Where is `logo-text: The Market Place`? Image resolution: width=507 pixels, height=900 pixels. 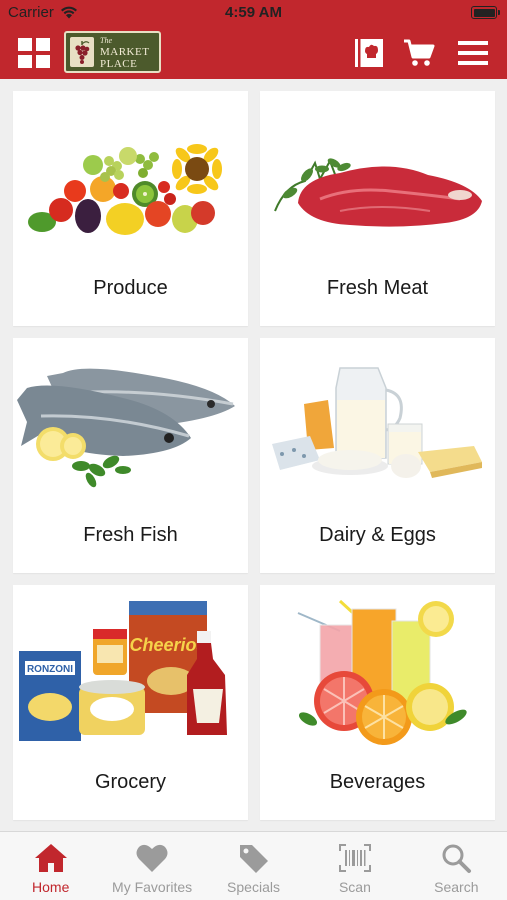
logo-text: The Market Place is located at coordinates (124, 52).